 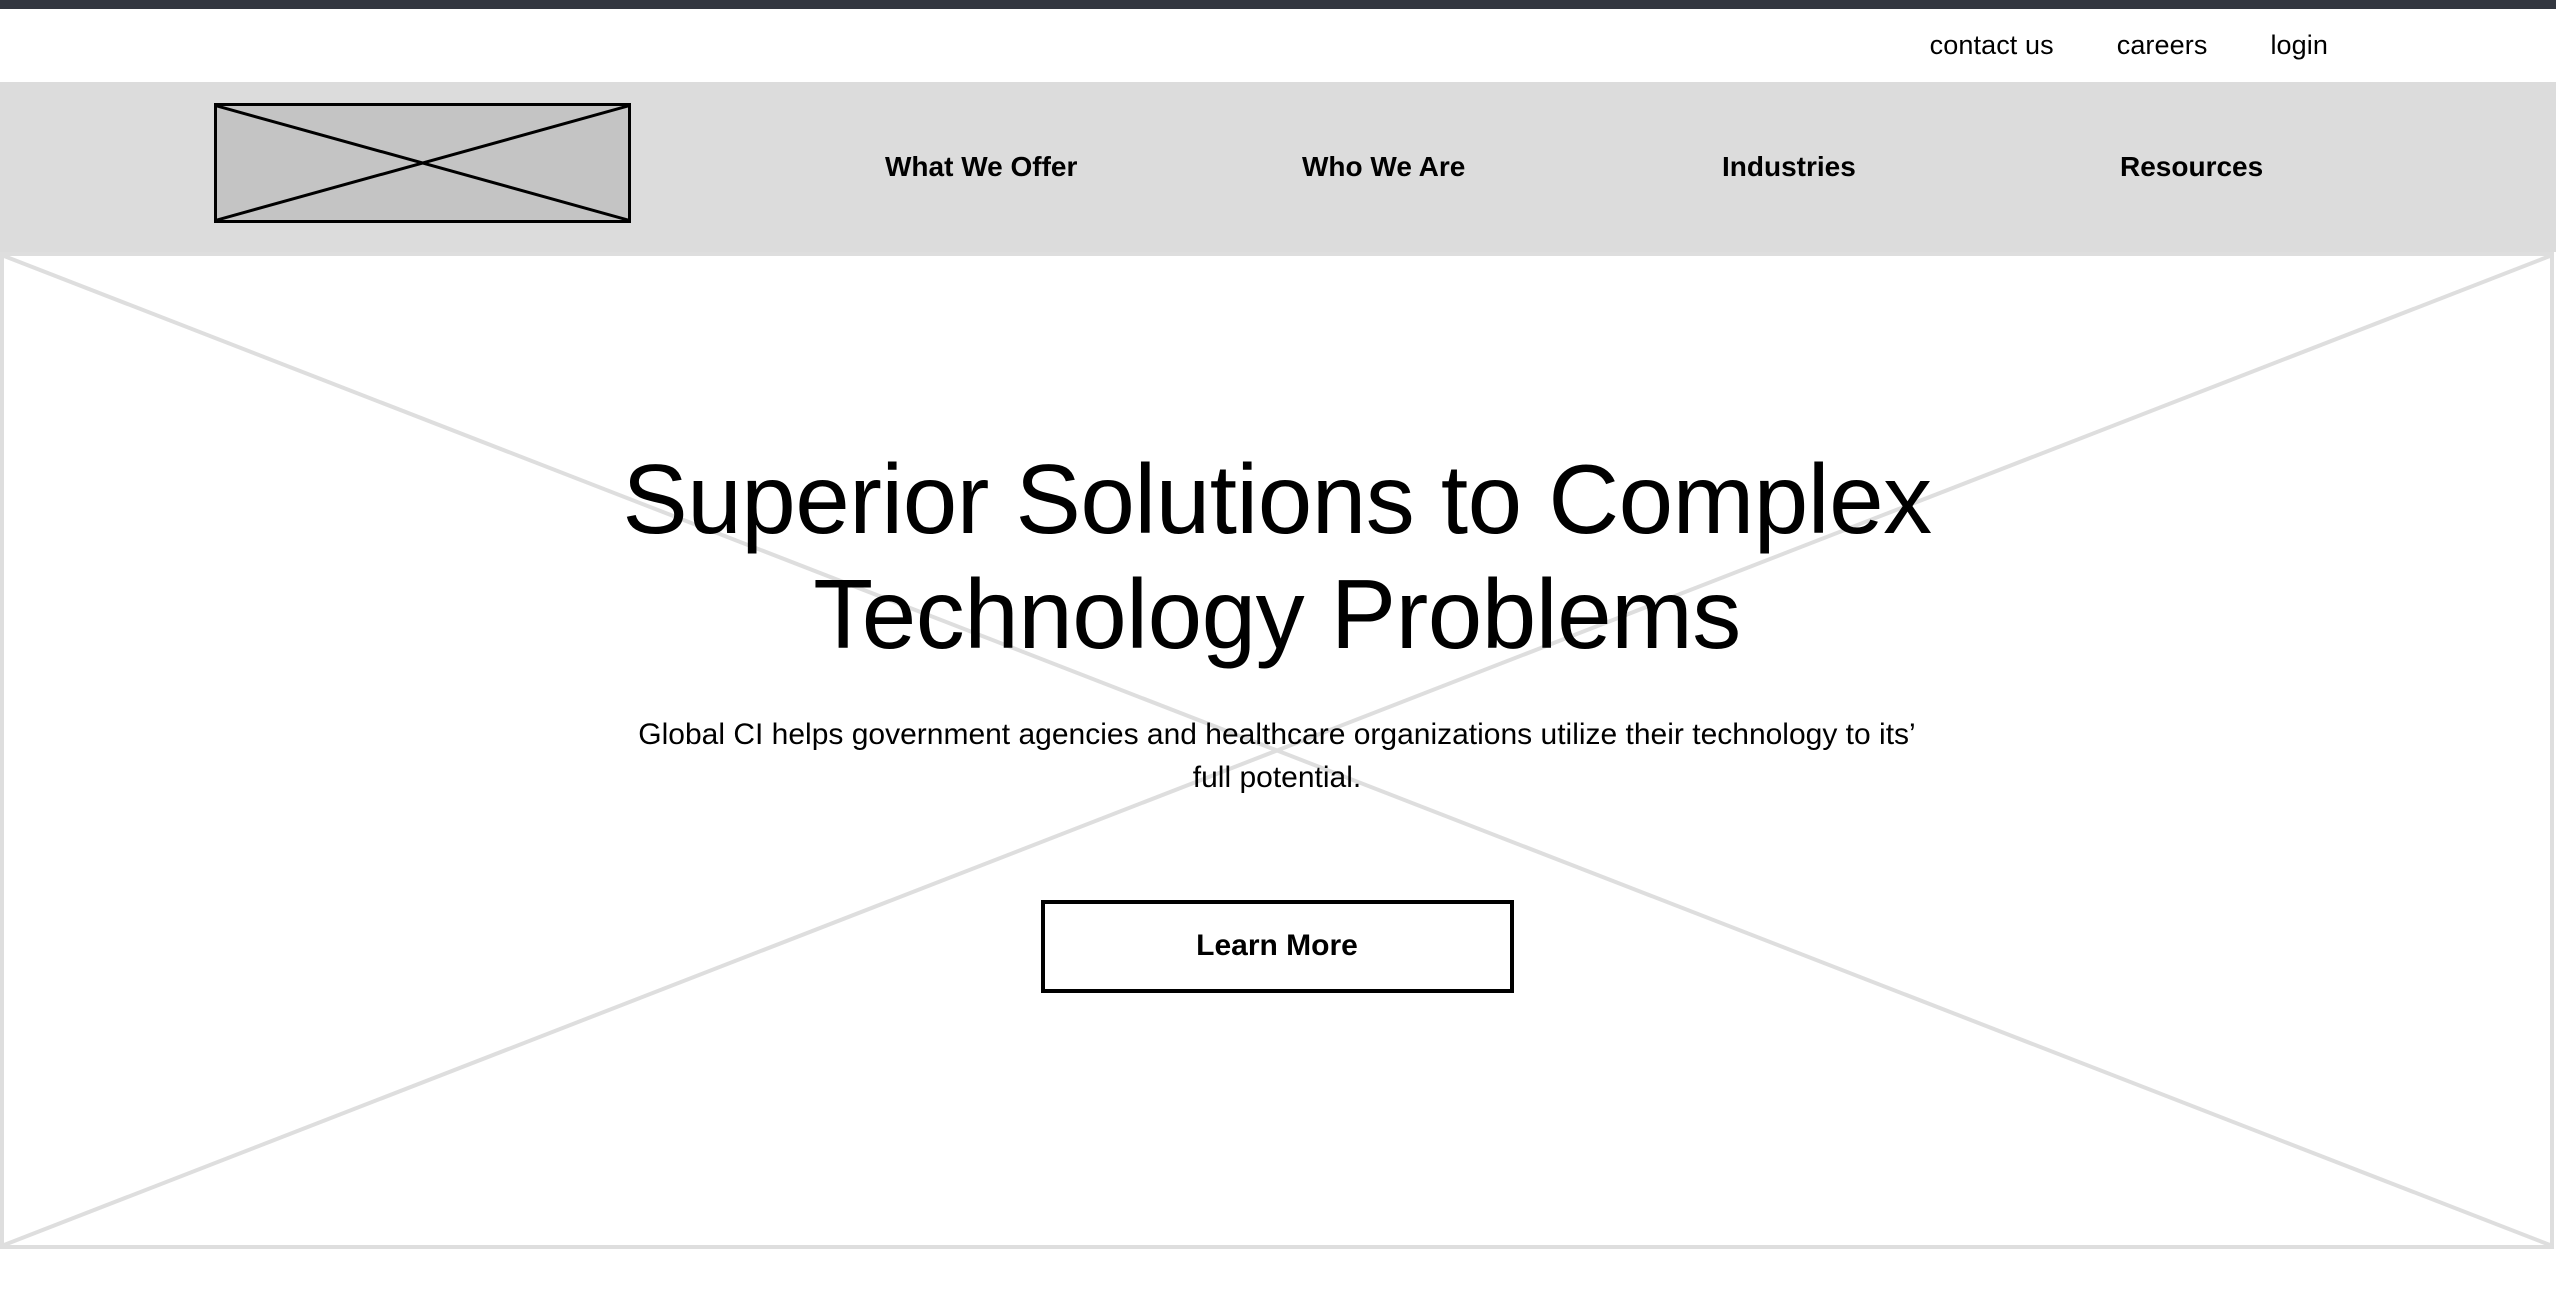 I want to click on learn-more-button: Learn More, so click(x=1277, y=946).